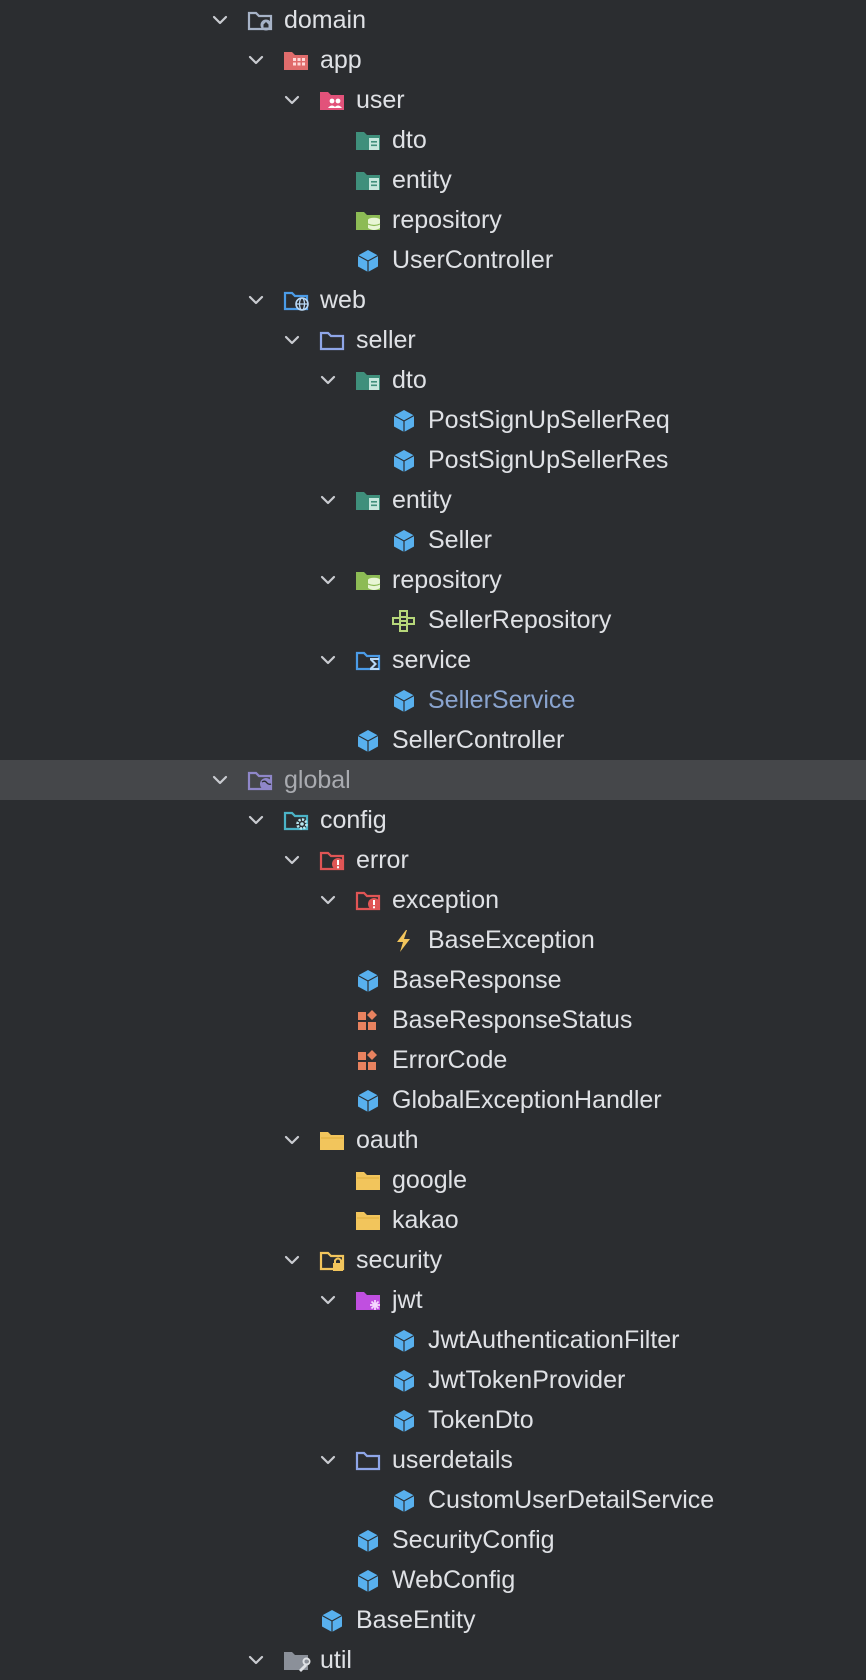 The image size is (866, 1680). I want to click on tree-row-jwt-token-provider: JwtTokenProvider, so click(433, 1380).